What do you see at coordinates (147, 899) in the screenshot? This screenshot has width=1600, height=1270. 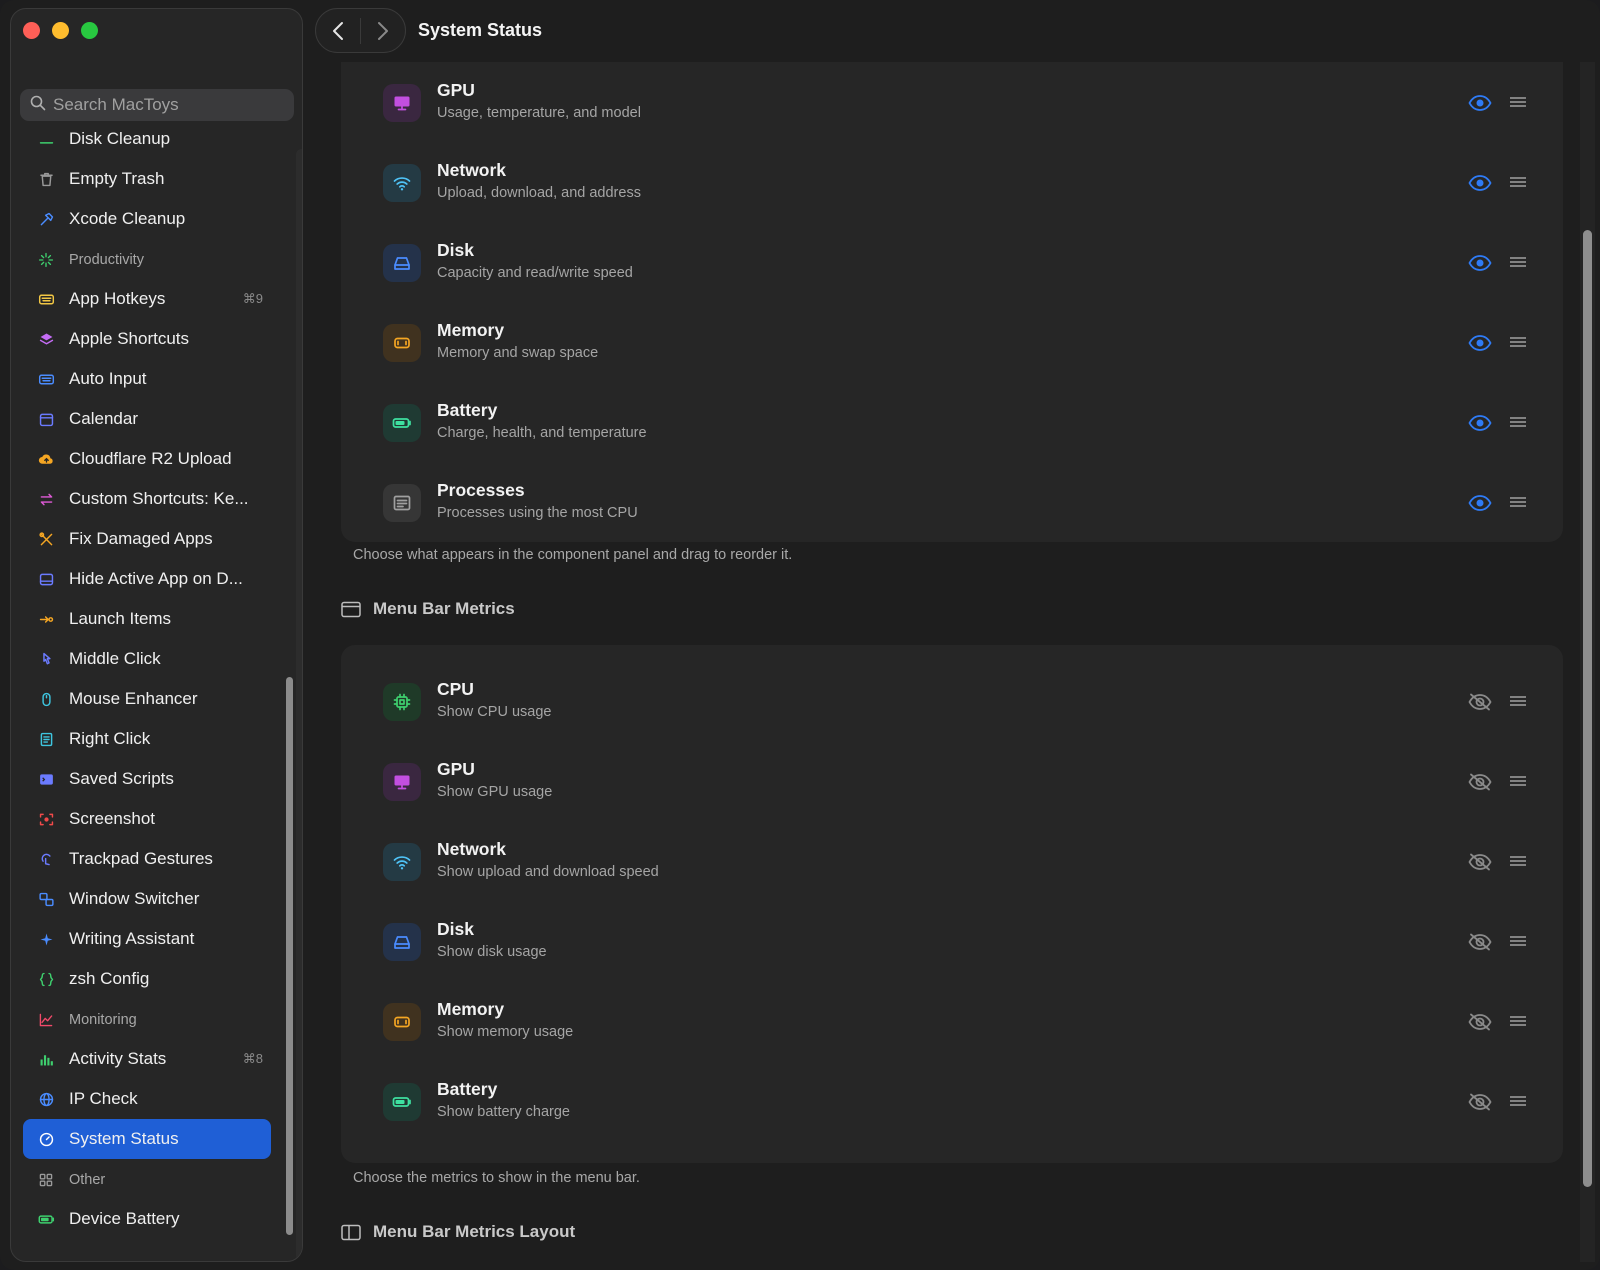 I see `sidebar-item-window-switcher: Window Switcher` at bounding box center [147, 899].